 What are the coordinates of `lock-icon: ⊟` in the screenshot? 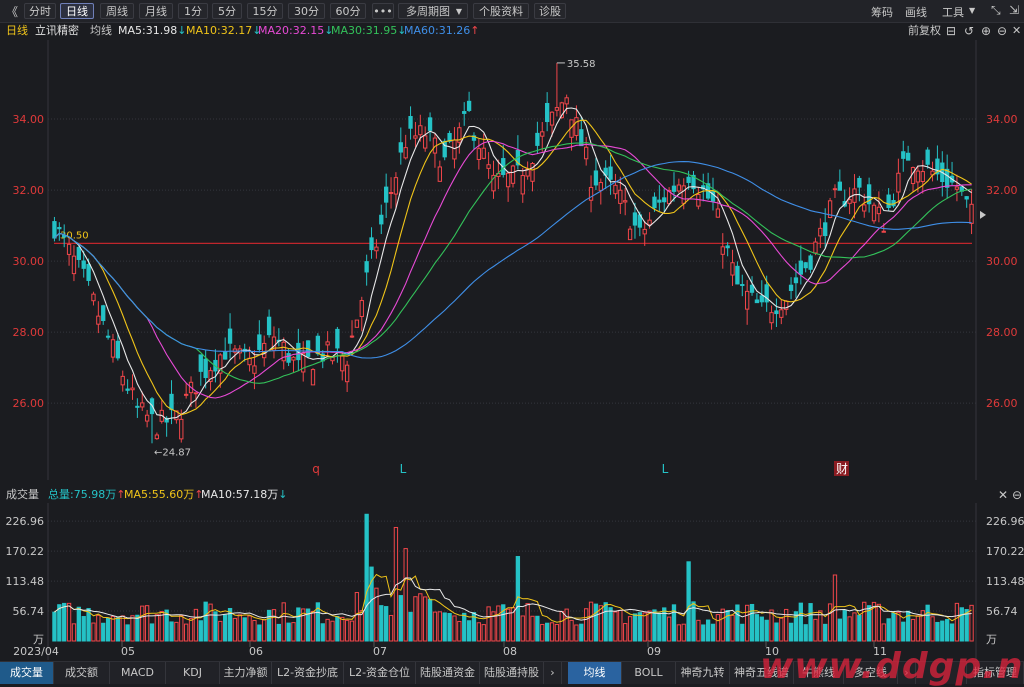 It's located at (951, 31).